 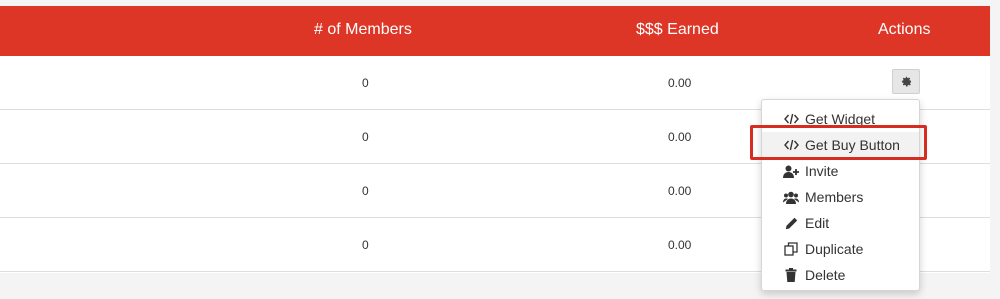 I want to click on user-plus-icon, so click(x=791, y=171).